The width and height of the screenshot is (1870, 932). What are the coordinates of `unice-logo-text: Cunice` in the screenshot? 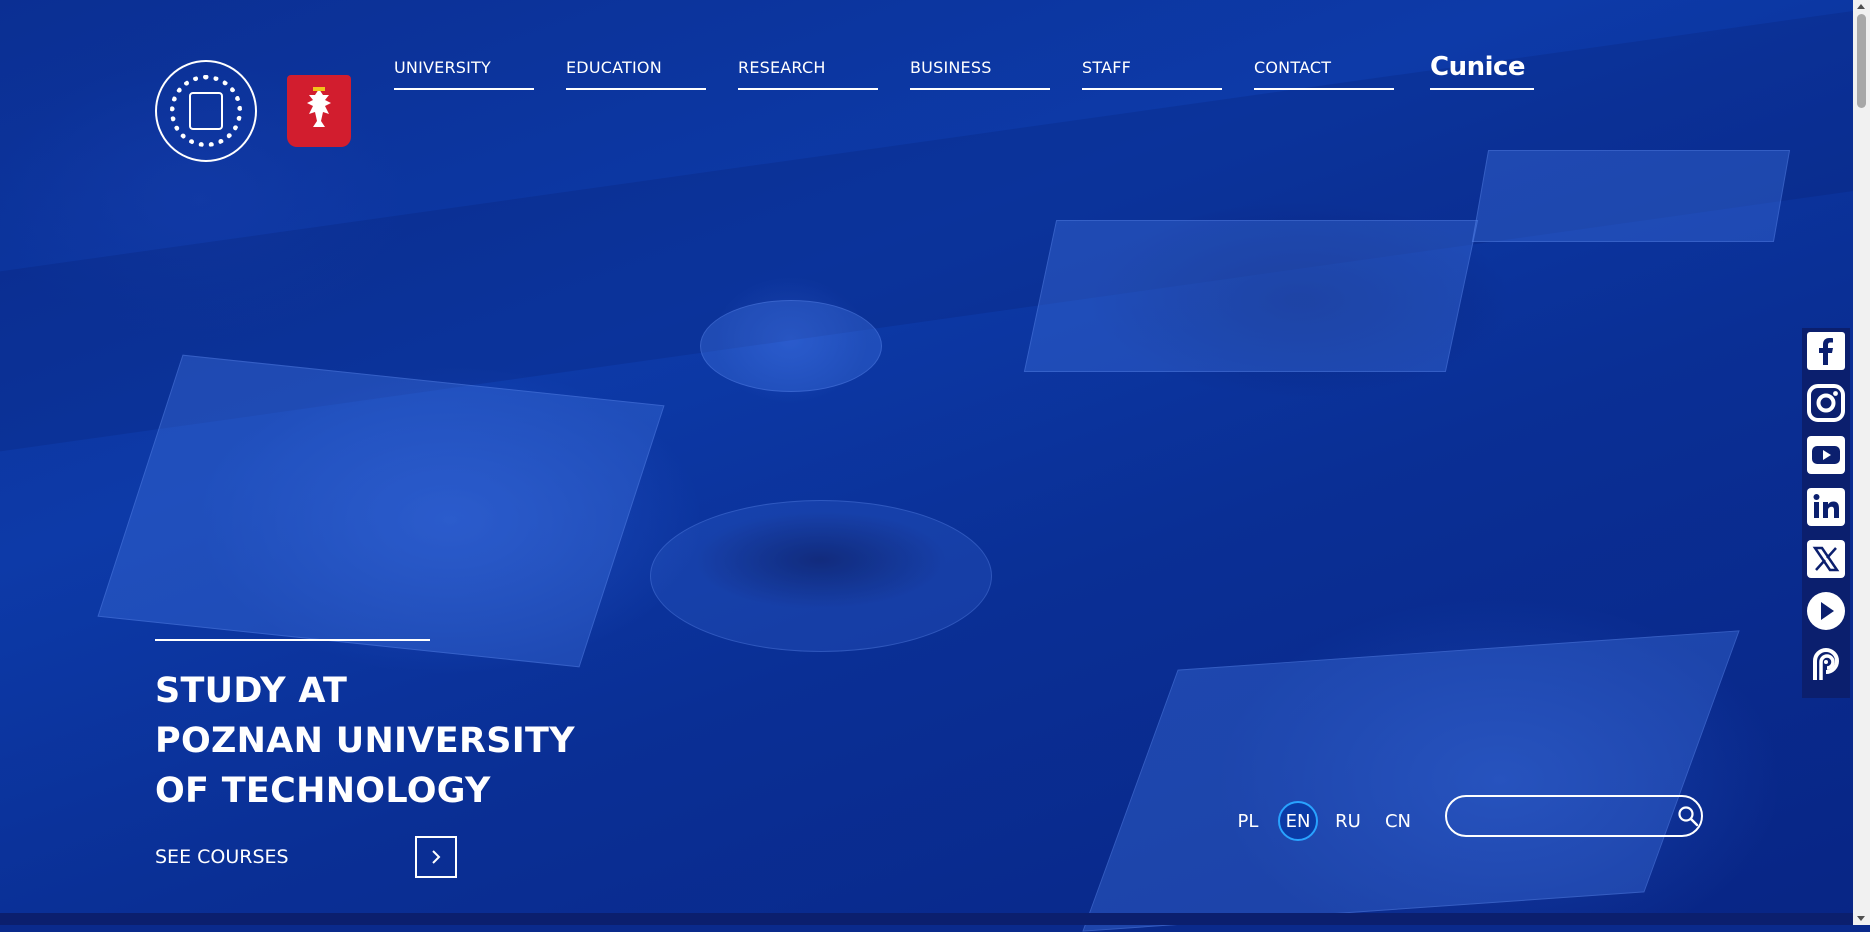 It's located at (1478, 67).